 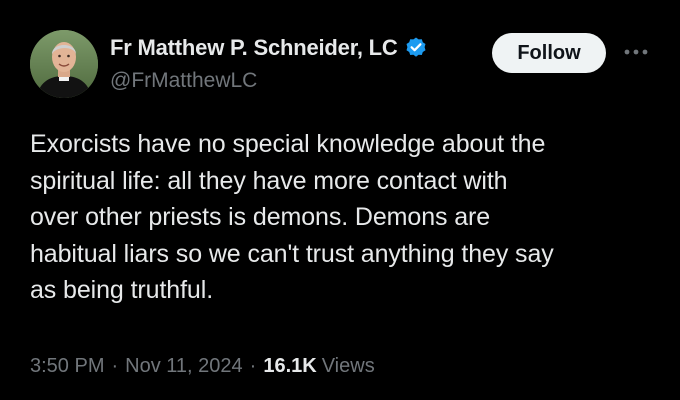 What do you see at coordinates (348, 366) in the screenshot?
I see `views-label: Views` at bounding box center [348, 366].